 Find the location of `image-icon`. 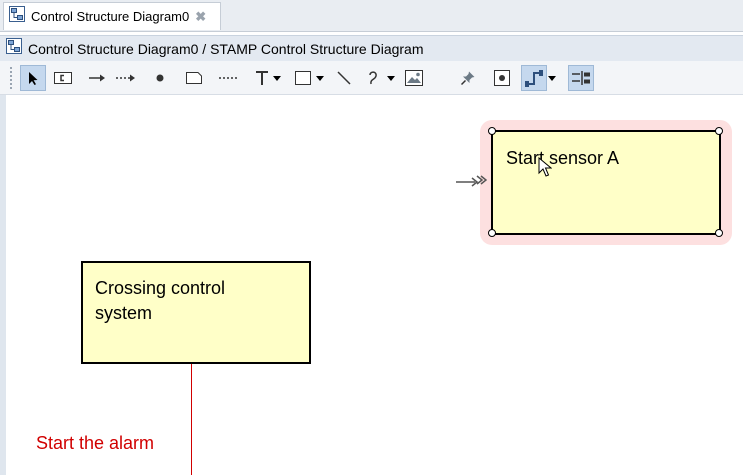

image-icon is located at coordinates (414, 78).